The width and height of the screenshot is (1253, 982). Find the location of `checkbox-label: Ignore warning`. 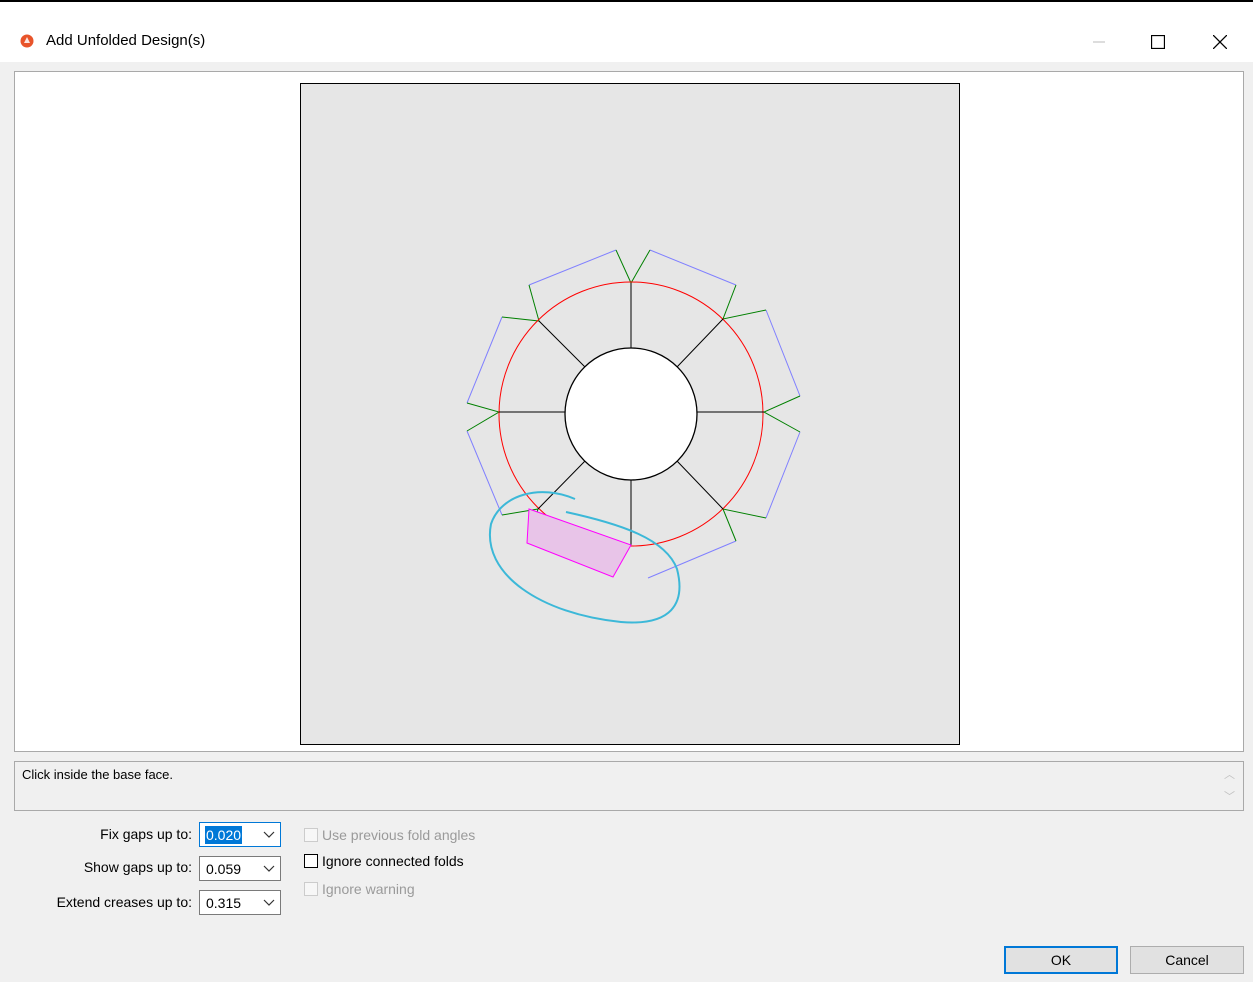

checkbox-label: Ignore warning is located at coordinates (368, 889).